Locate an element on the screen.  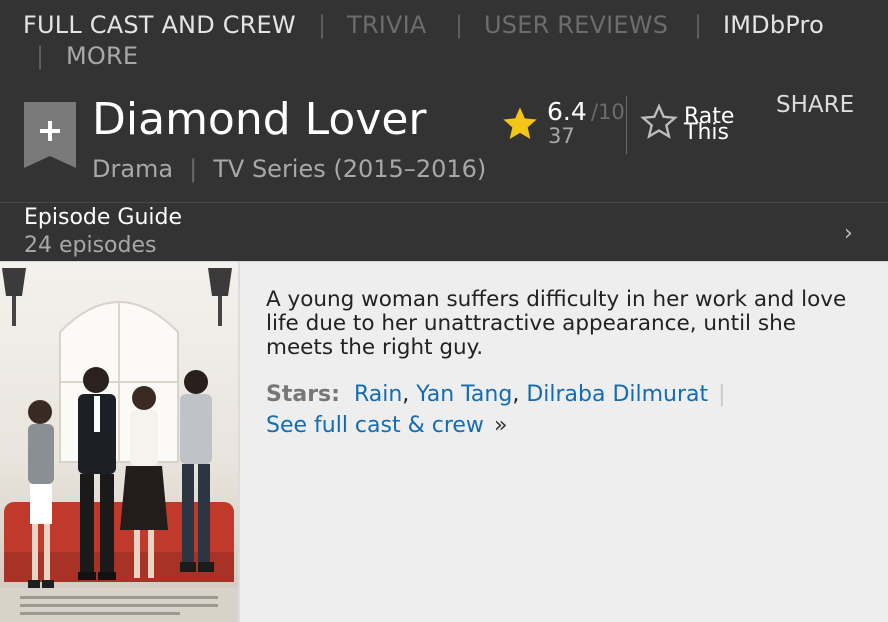
episode-count: 24 episodes is located at coordinates (90, 245).